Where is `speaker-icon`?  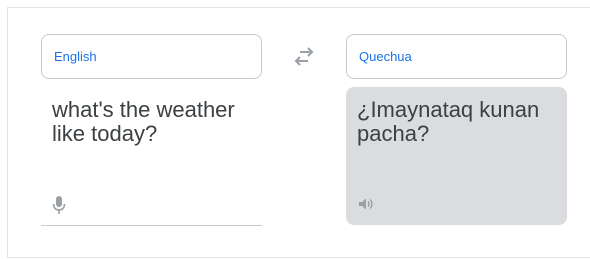 speaker-icon is located at coordinates (366, 204).